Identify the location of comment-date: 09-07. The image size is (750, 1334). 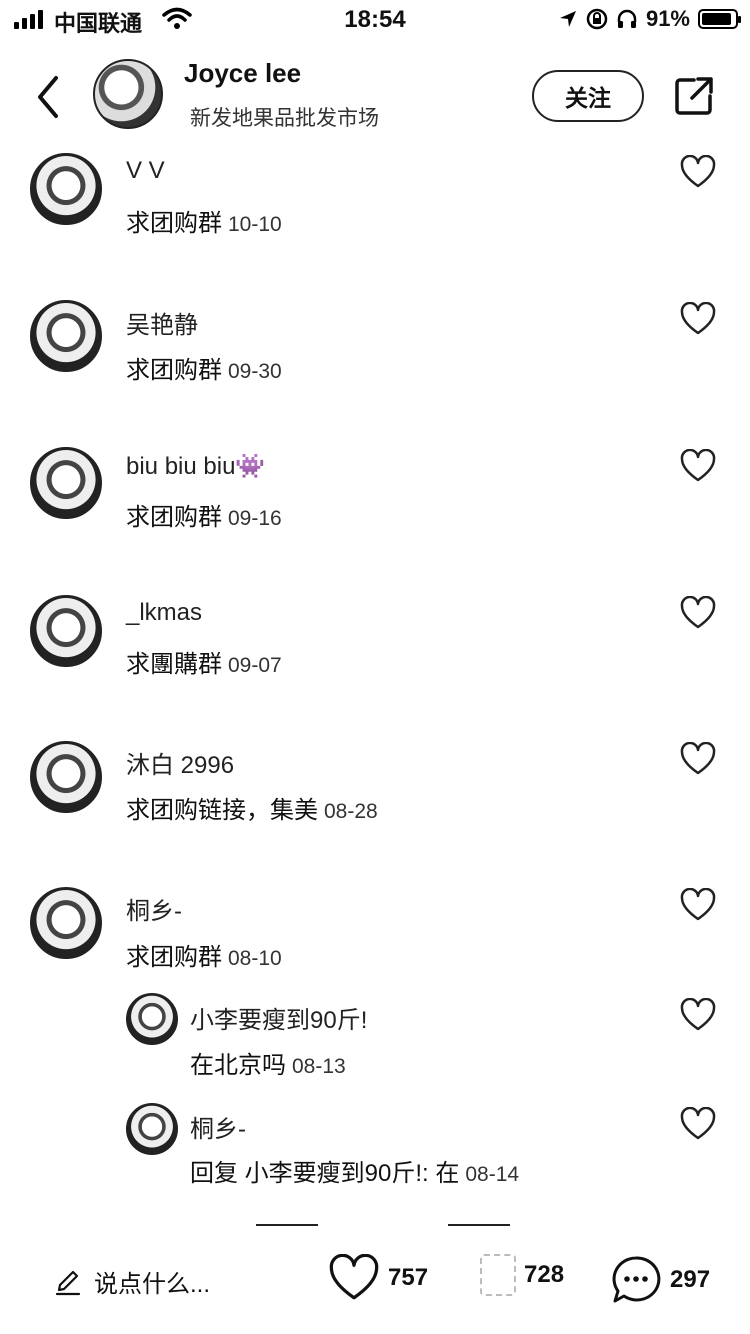
(255, 665).